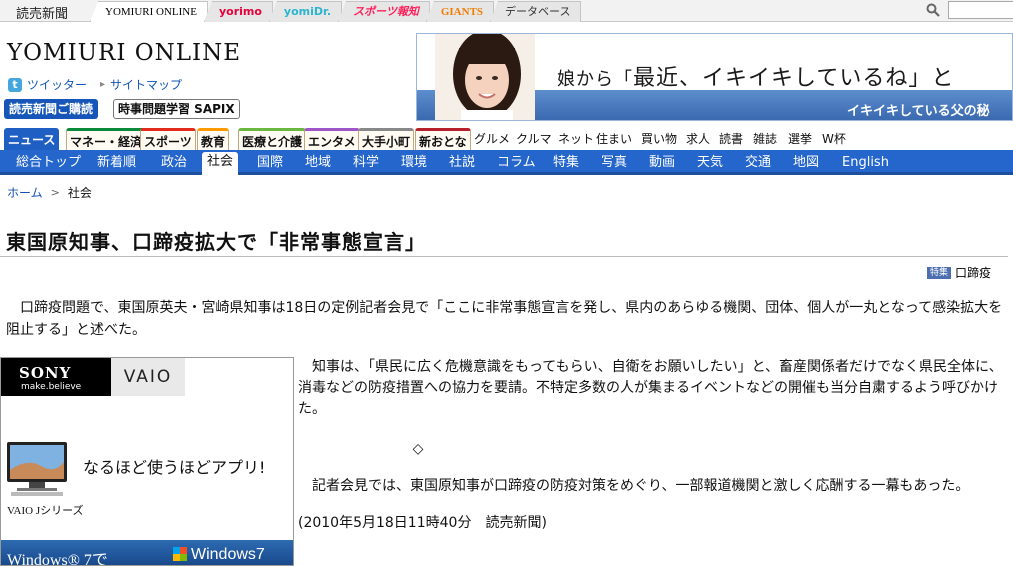 Image resolution: width=1013 pixels, height=566 pixels. Describe the element at coordinates (462, 162) in the screenshot. I see `subnav-editorial: 社説` at that location.